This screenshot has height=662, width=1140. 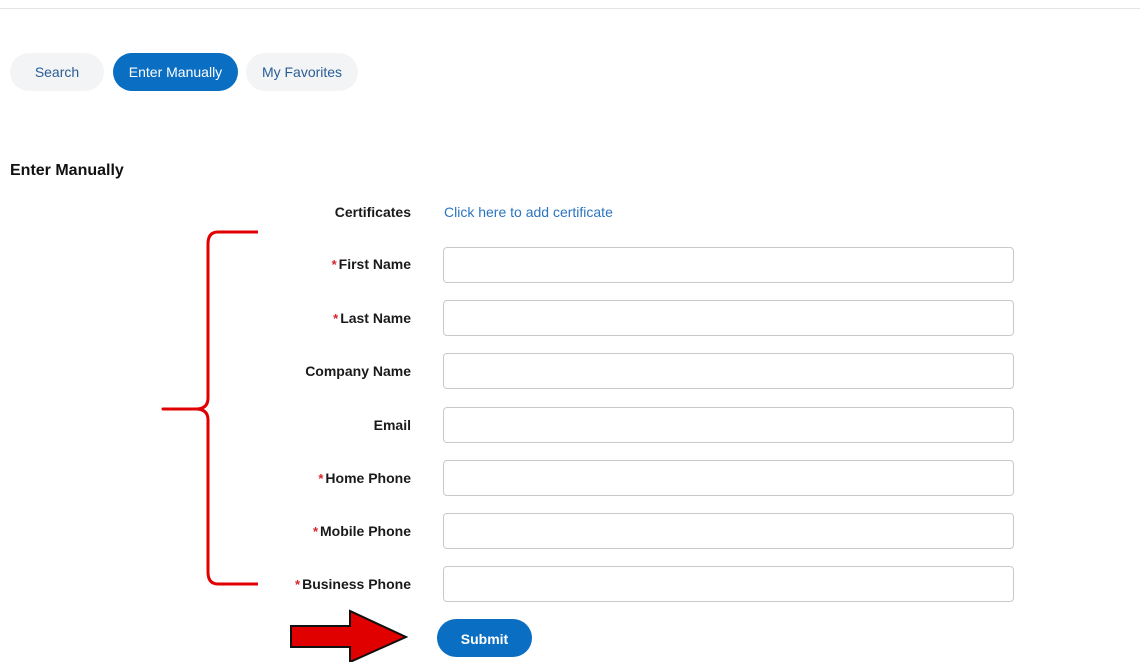 I want to click on home-phone-label-text: Home Phone, so click(x=368, y=478).